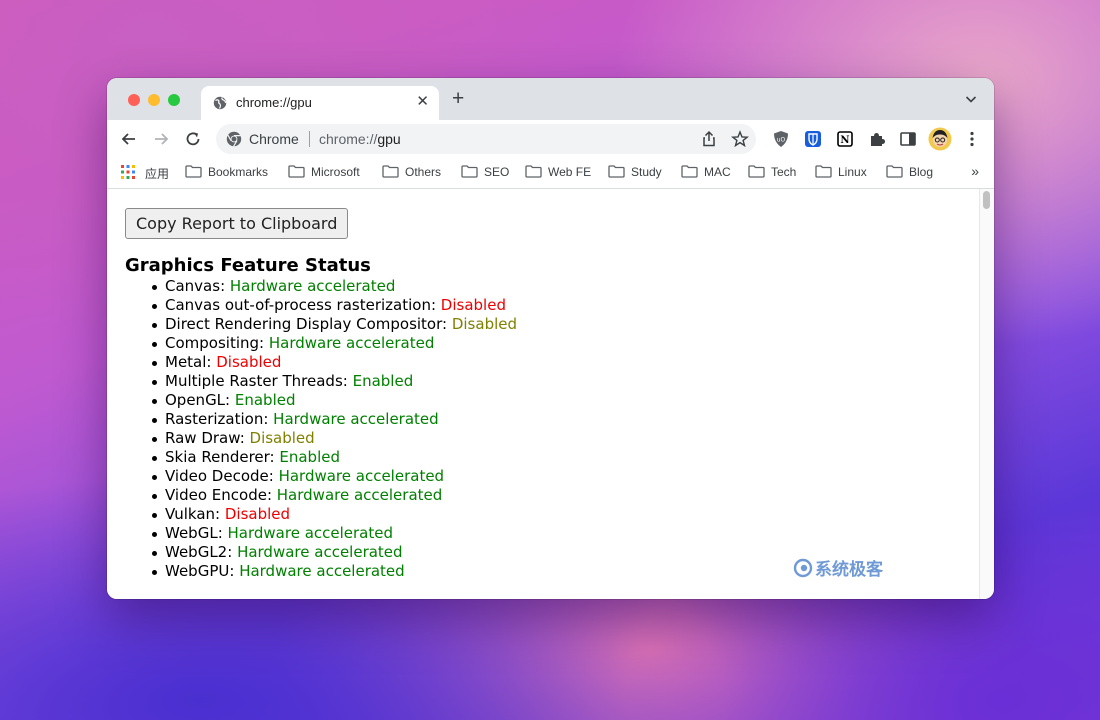 This screenshot has height=720, width=1100. What do you see at coordinates (845, 139) in the screenshot?
I see `notion-icon: N` at bounding box center [845, 139].